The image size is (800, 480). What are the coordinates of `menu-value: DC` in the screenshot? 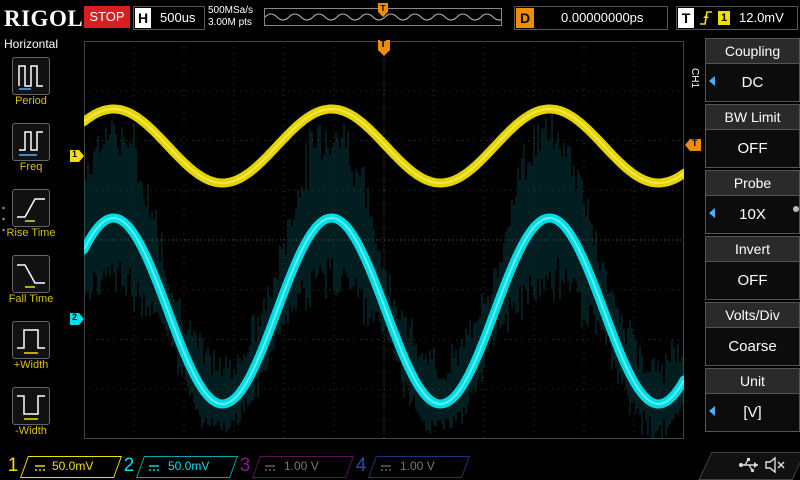 It's located at (752, 82).